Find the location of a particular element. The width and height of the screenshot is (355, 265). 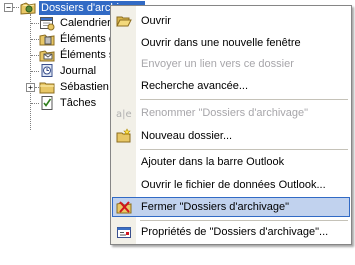

menu-item-close-archive: Fermer "Dossiers d'archivage" is located at coordinates (231, 207).